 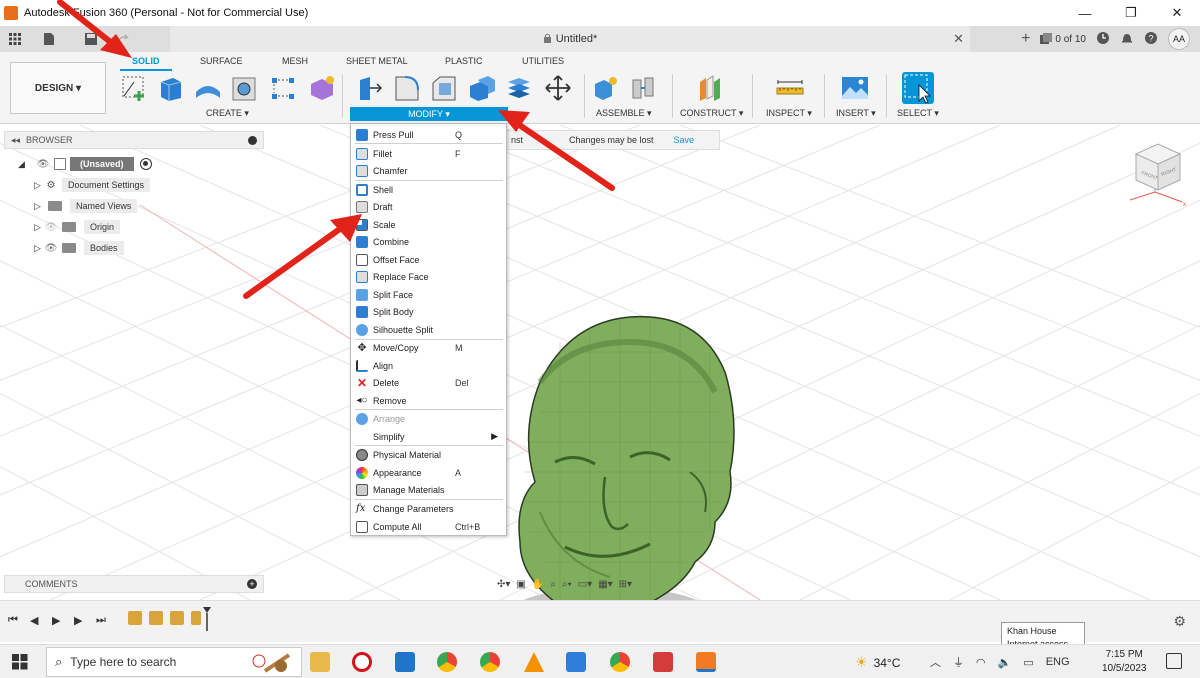 What do you see at coordinates (252, 140) in the screenshot?
I see `browser-options-icon` at bounding box center [252, 140].